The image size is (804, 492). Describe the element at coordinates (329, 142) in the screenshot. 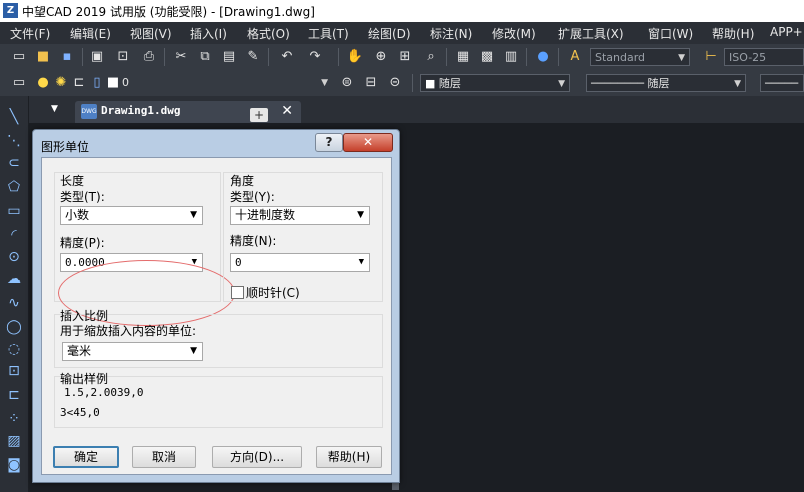

I see `dialog-help-icon: ?` at that location.